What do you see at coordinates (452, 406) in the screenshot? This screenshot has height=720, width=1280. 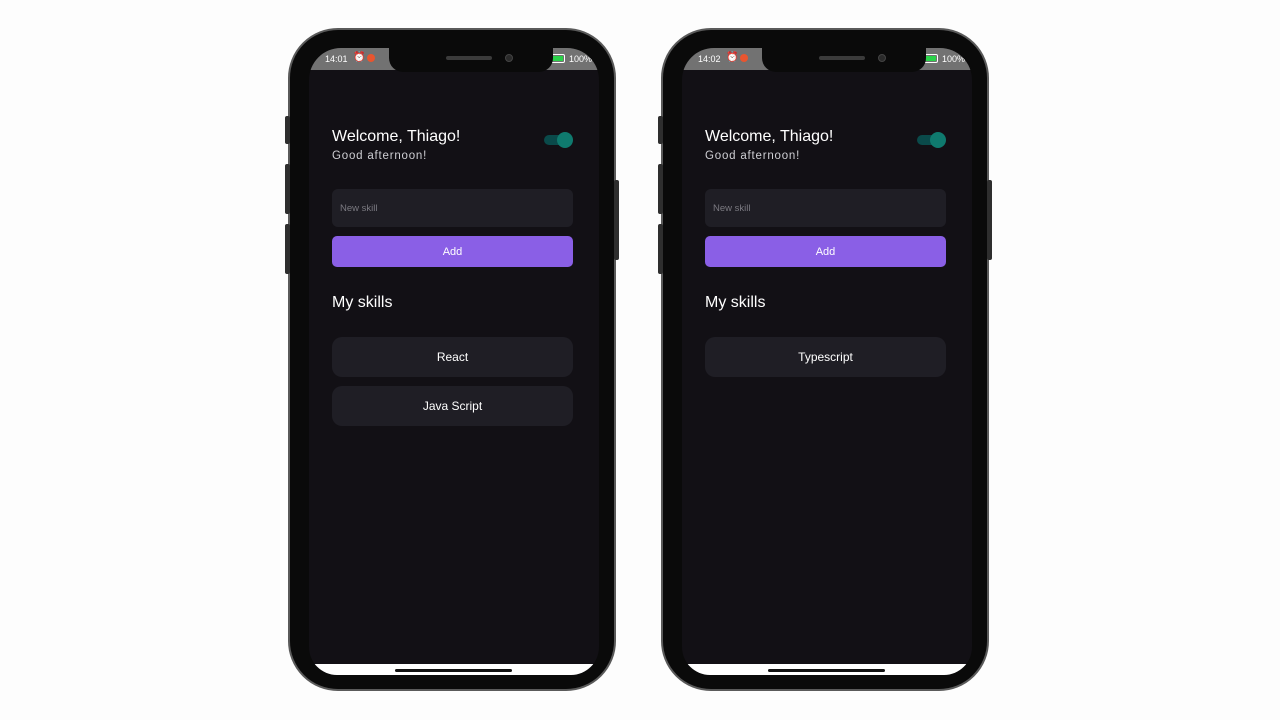 I see `skill-card: Java Script` at bounding box center [452, 406].